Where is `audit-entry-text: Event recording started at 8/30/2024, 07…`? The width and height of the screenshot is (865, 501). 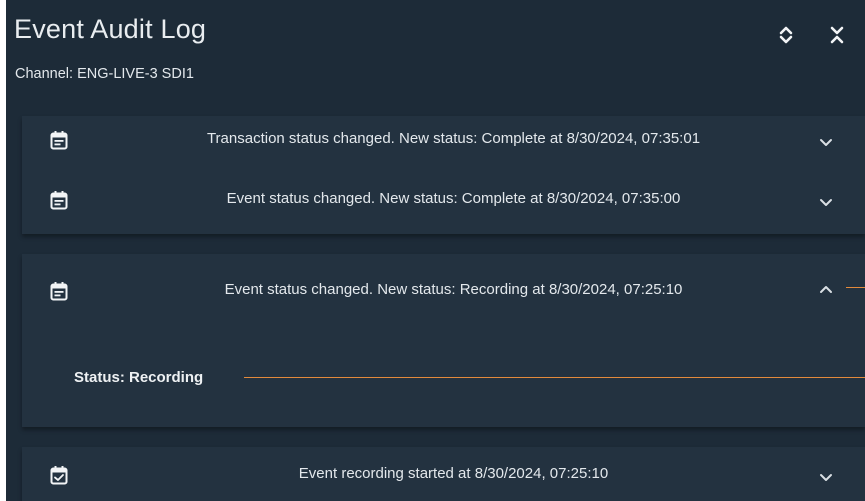
audit-entry-text: Event recording started at 8/30/2024, 07… is located at coordinates (453, 473).